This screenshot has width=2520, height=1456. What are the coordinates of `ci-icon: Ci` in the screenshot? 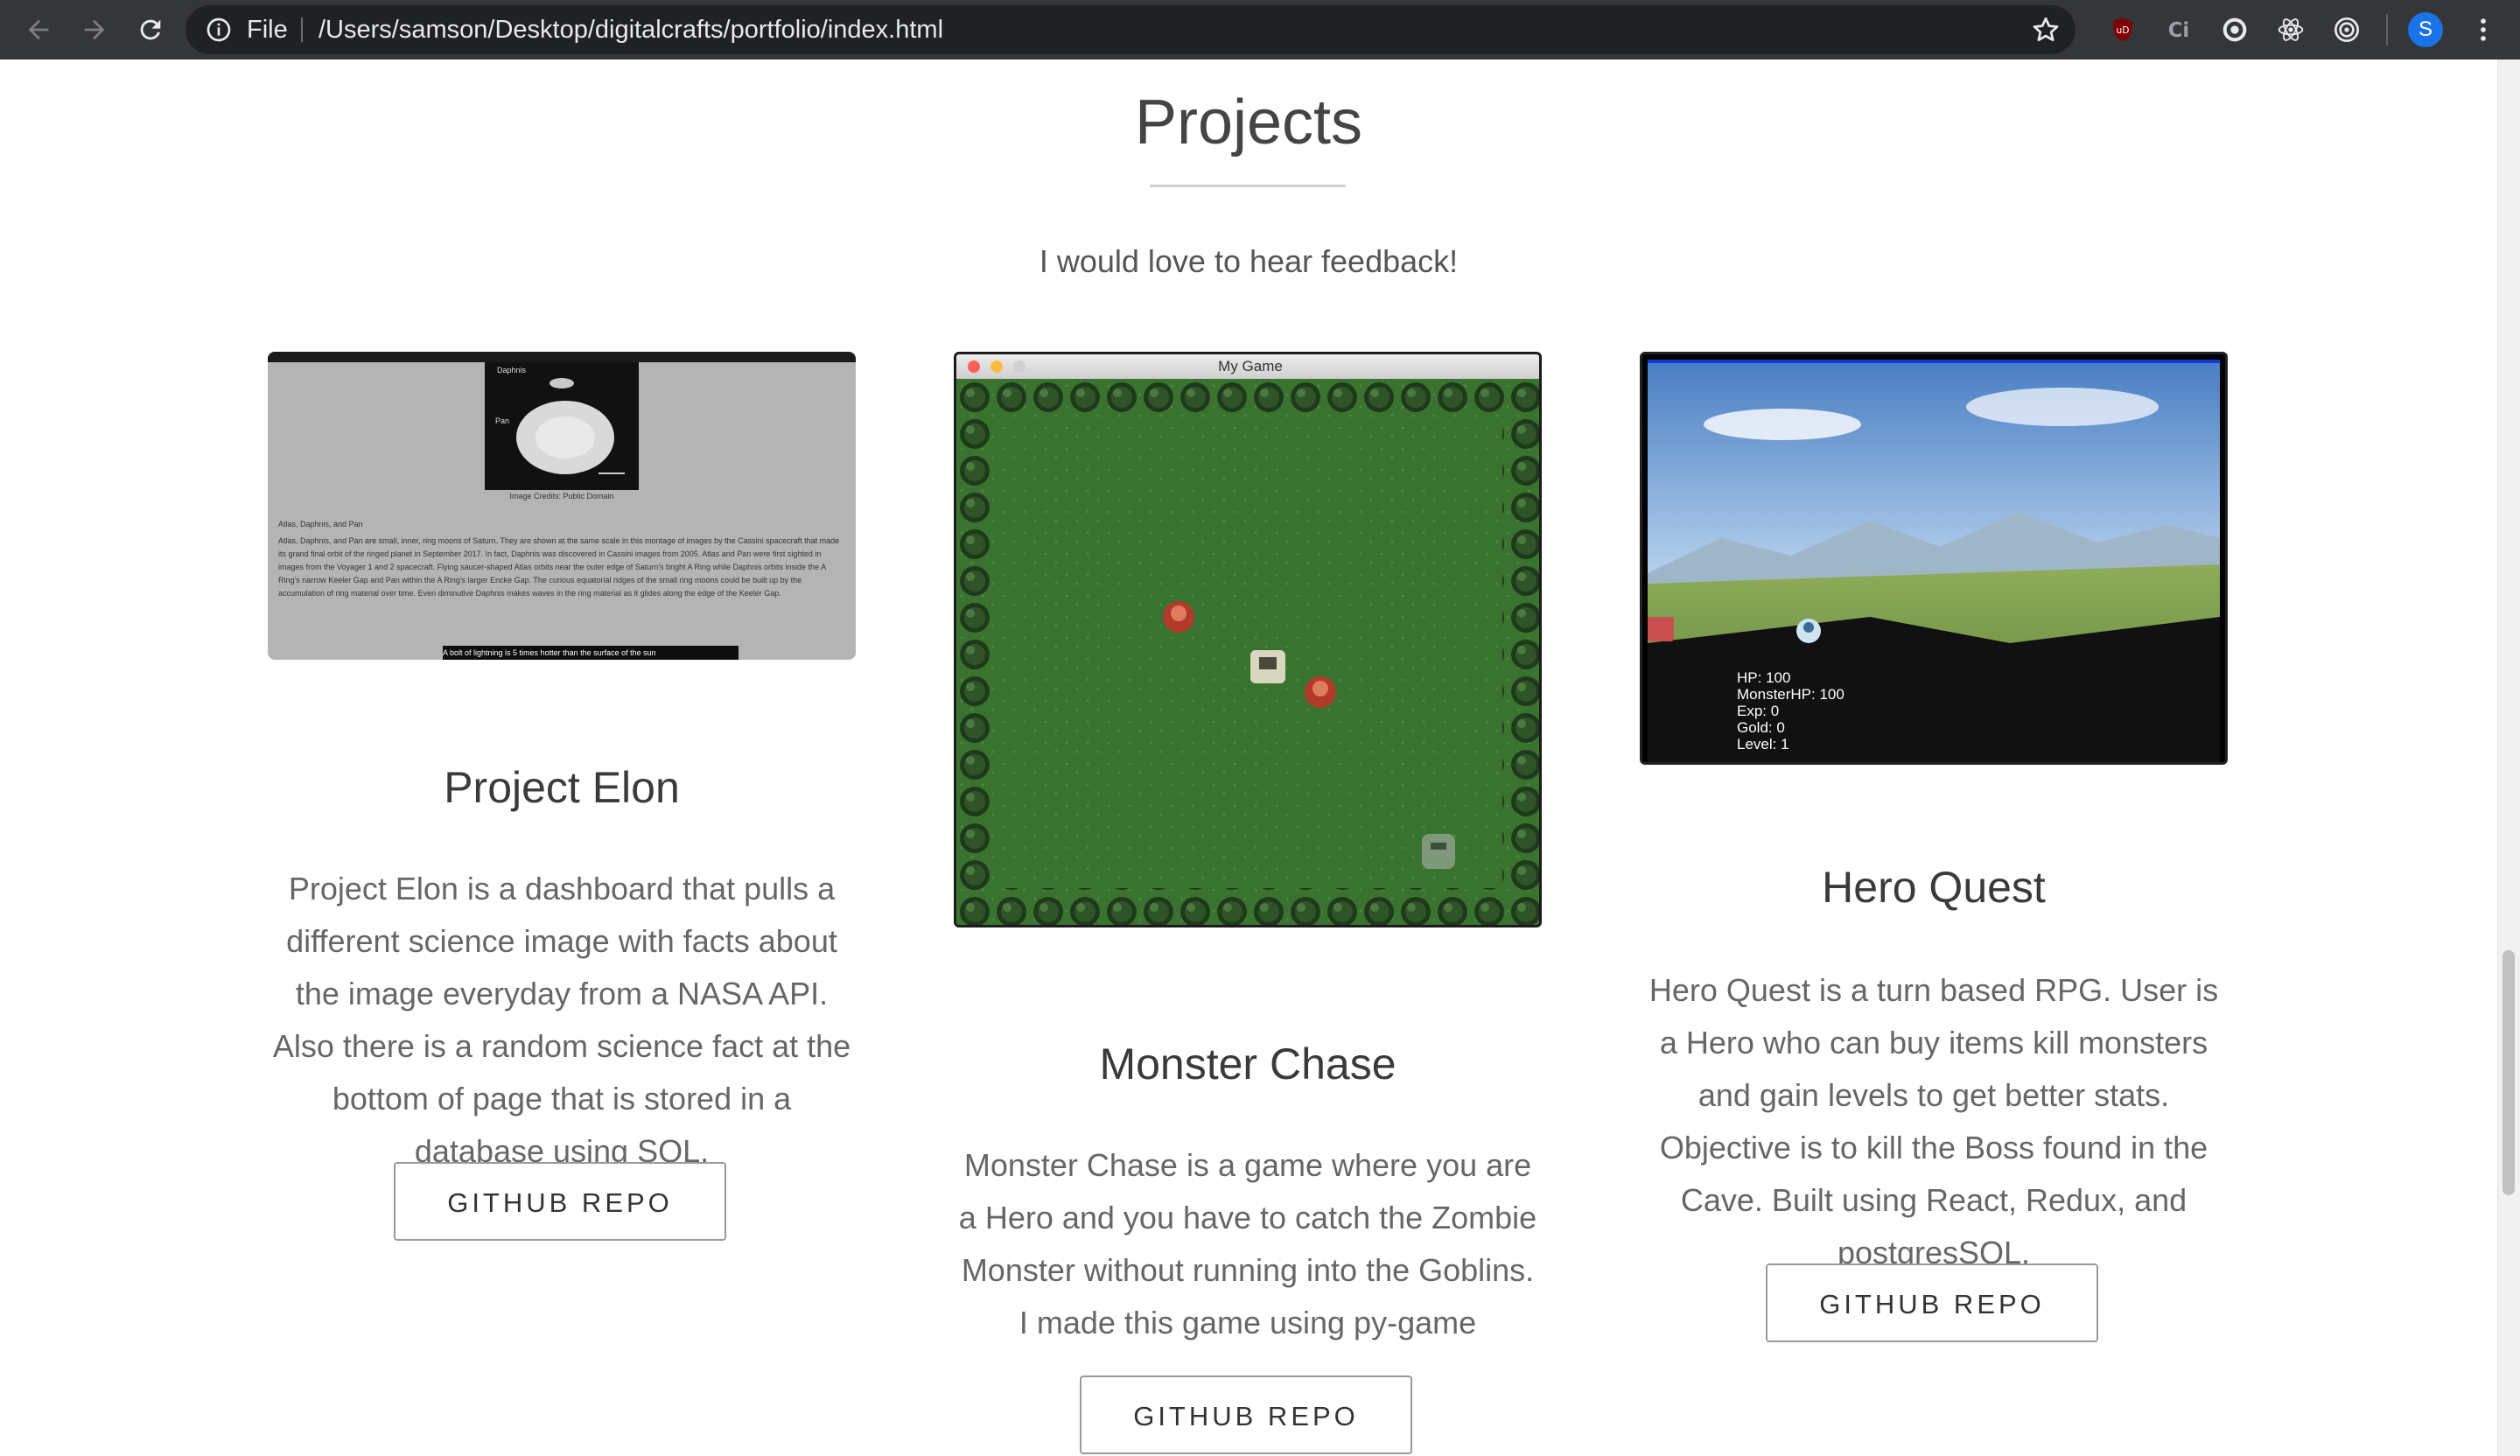 It's located at (2178, 29).